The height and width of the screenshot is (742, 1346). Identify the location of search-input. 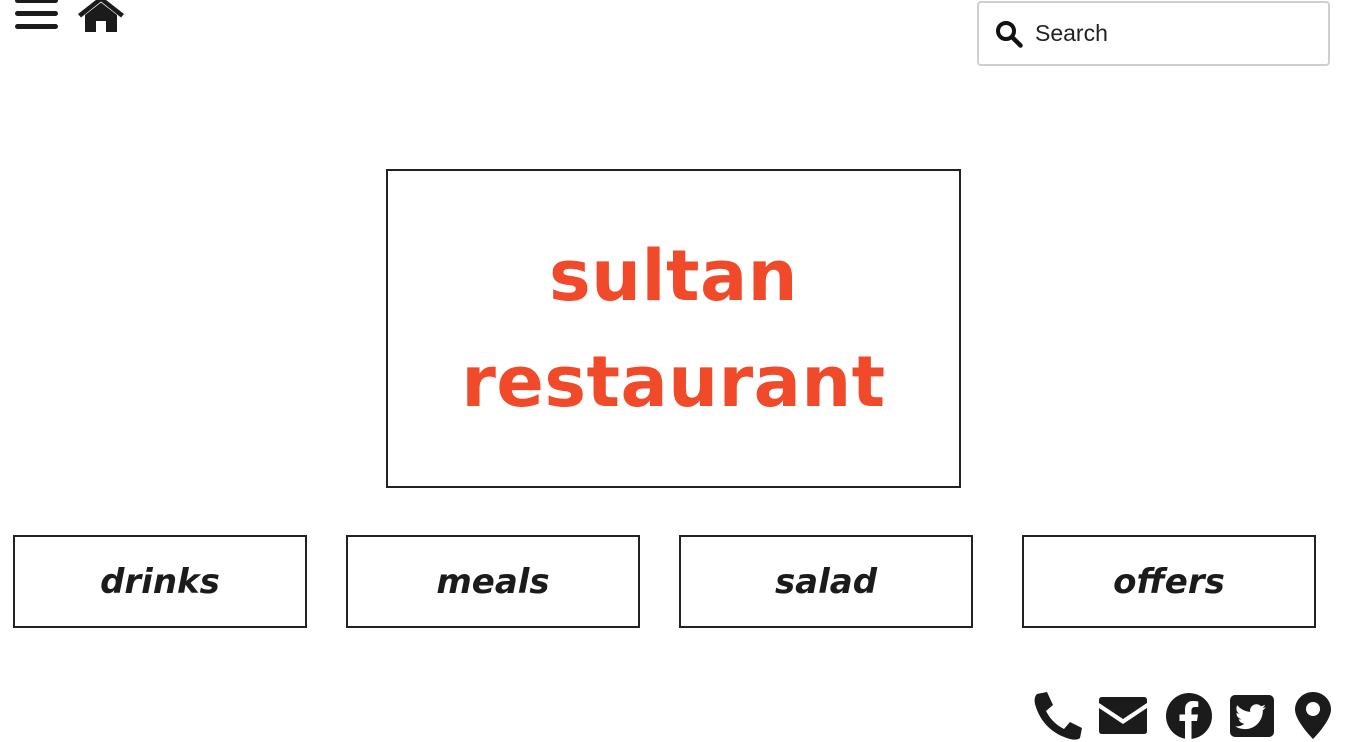
(1170, 33).